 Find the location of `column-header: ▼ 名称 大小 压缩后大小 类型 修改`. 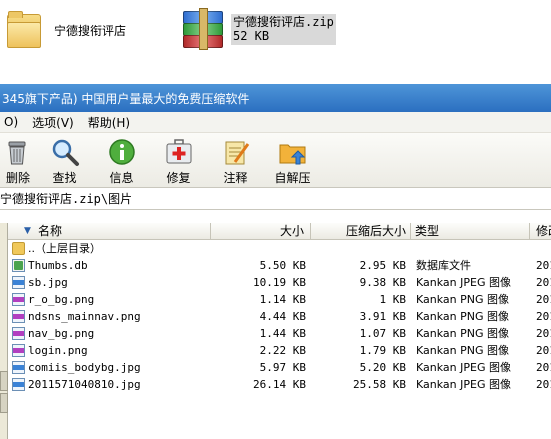

column-header: ▼ 名称 大小 压缩后大小 类型 修改 is located at coordinates (279, 231).